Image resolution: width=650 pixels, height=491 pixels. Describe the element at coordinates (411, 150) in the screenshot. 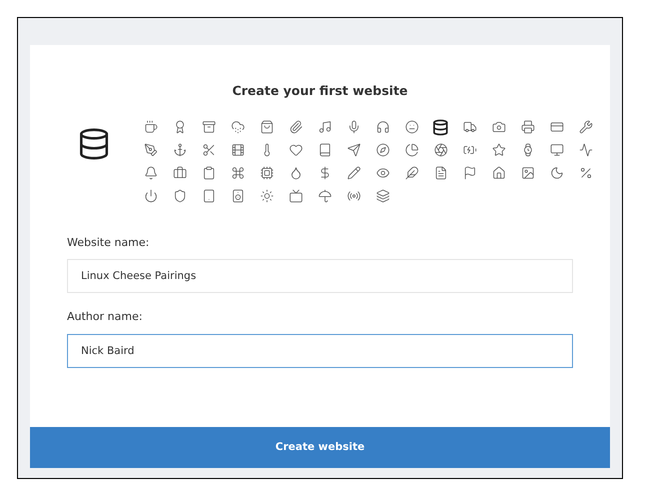

I see `pie-chart-icon` at that location.